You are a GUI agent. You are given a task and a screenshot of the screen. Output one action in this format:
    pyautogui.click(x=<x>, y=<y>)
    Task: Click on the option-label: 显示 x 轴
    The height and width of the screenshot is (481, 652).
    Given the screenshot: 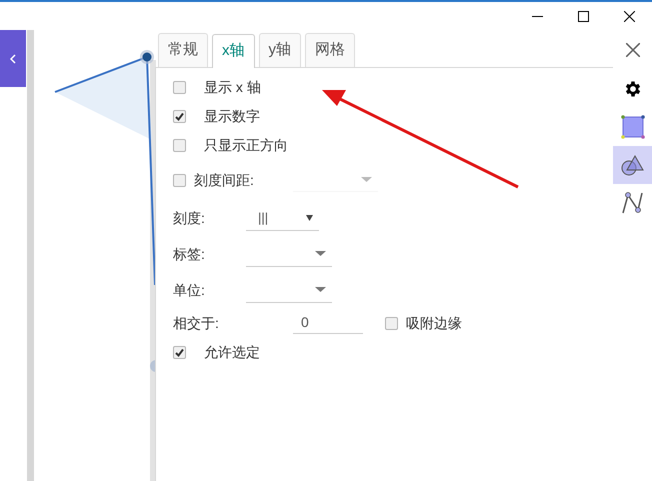 What is the action you would take?
    pyautogui.click(x=232, y=87)
    